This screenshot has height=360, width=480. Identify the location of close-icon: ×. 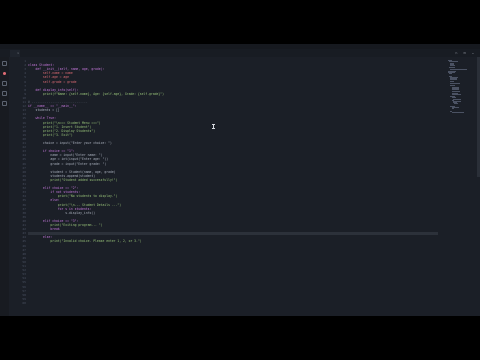
(18, 53).